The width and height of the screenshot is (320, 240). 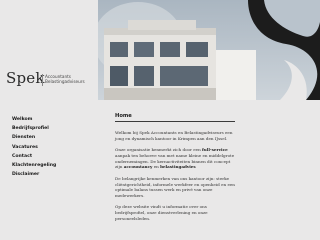 What do you see at coordinates (54, 174) in the screenshot?
I see `nav-item-disclaimer: Disclaimer` at bounding box center [54, 174].